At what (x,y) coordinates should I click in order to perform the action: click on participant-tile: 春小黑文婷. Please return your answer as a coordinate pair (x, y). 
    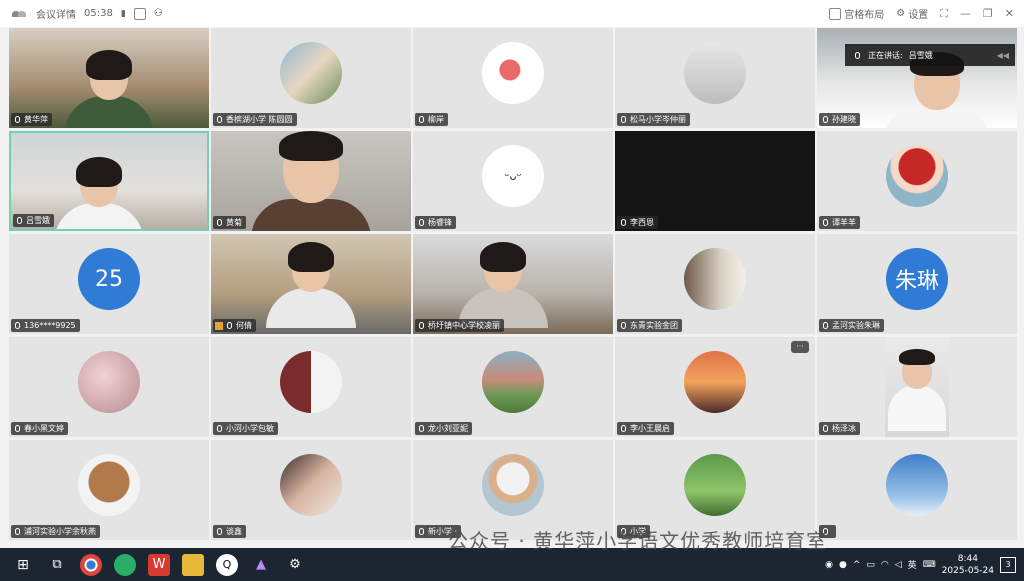
    Looking at the image, I should click on (109, 387).